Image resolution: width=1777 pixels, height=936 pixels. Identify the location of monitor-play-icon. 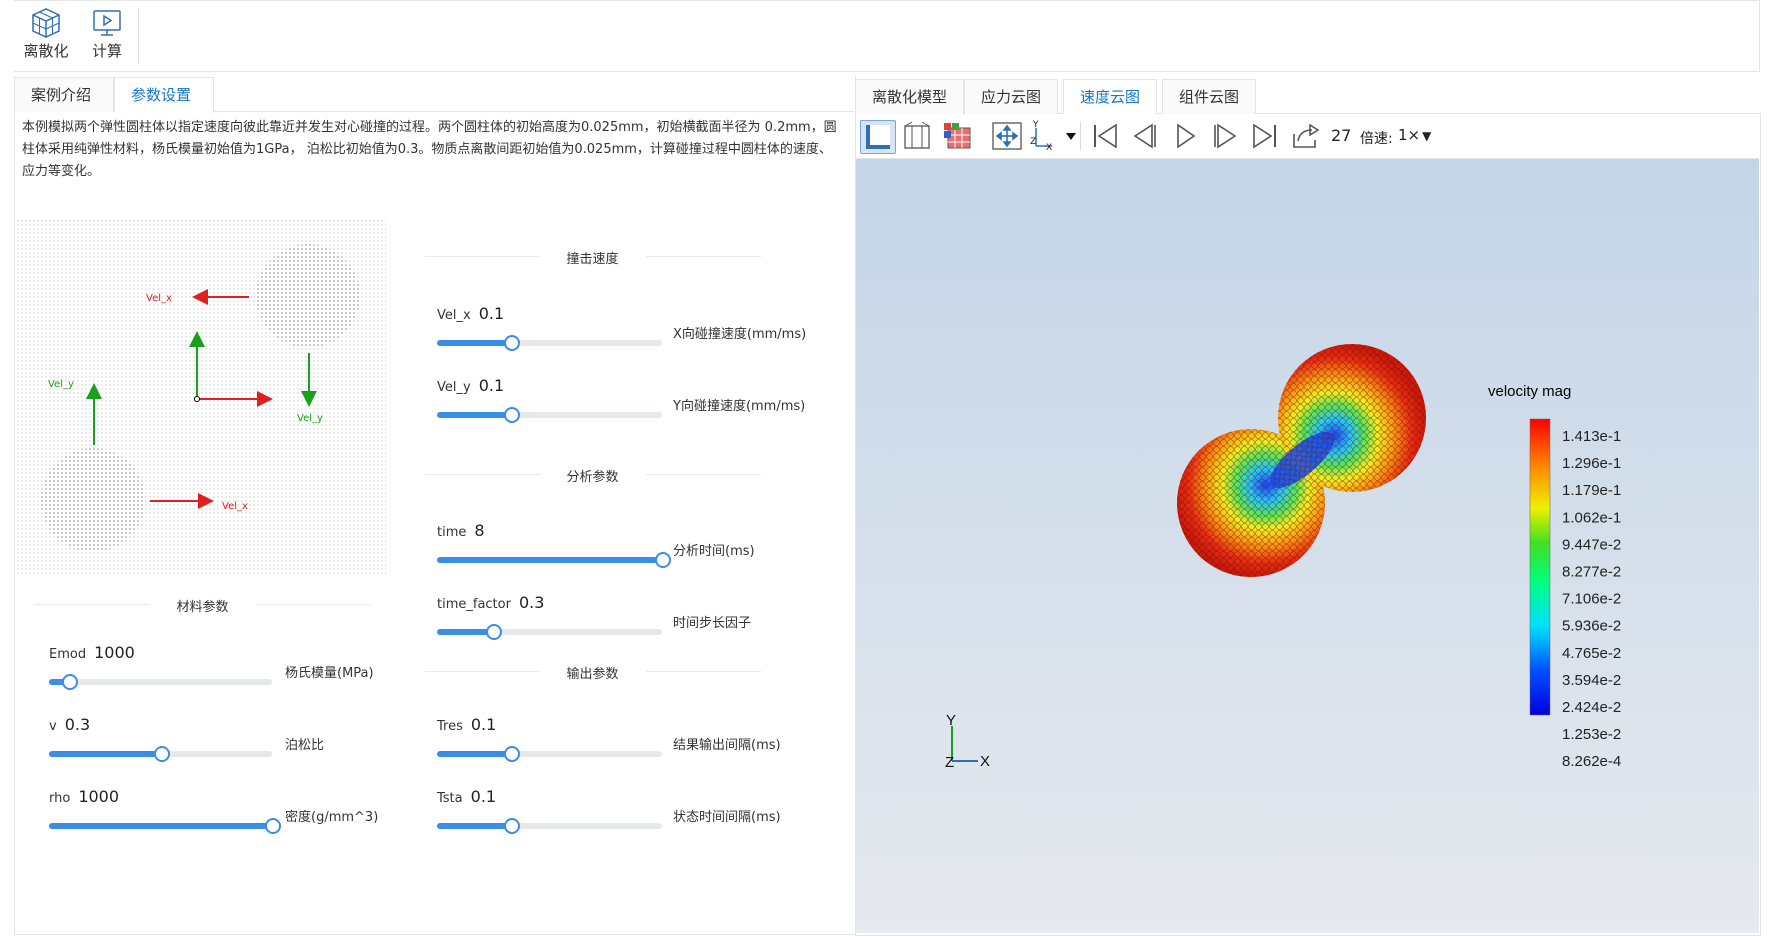
(107, 23).